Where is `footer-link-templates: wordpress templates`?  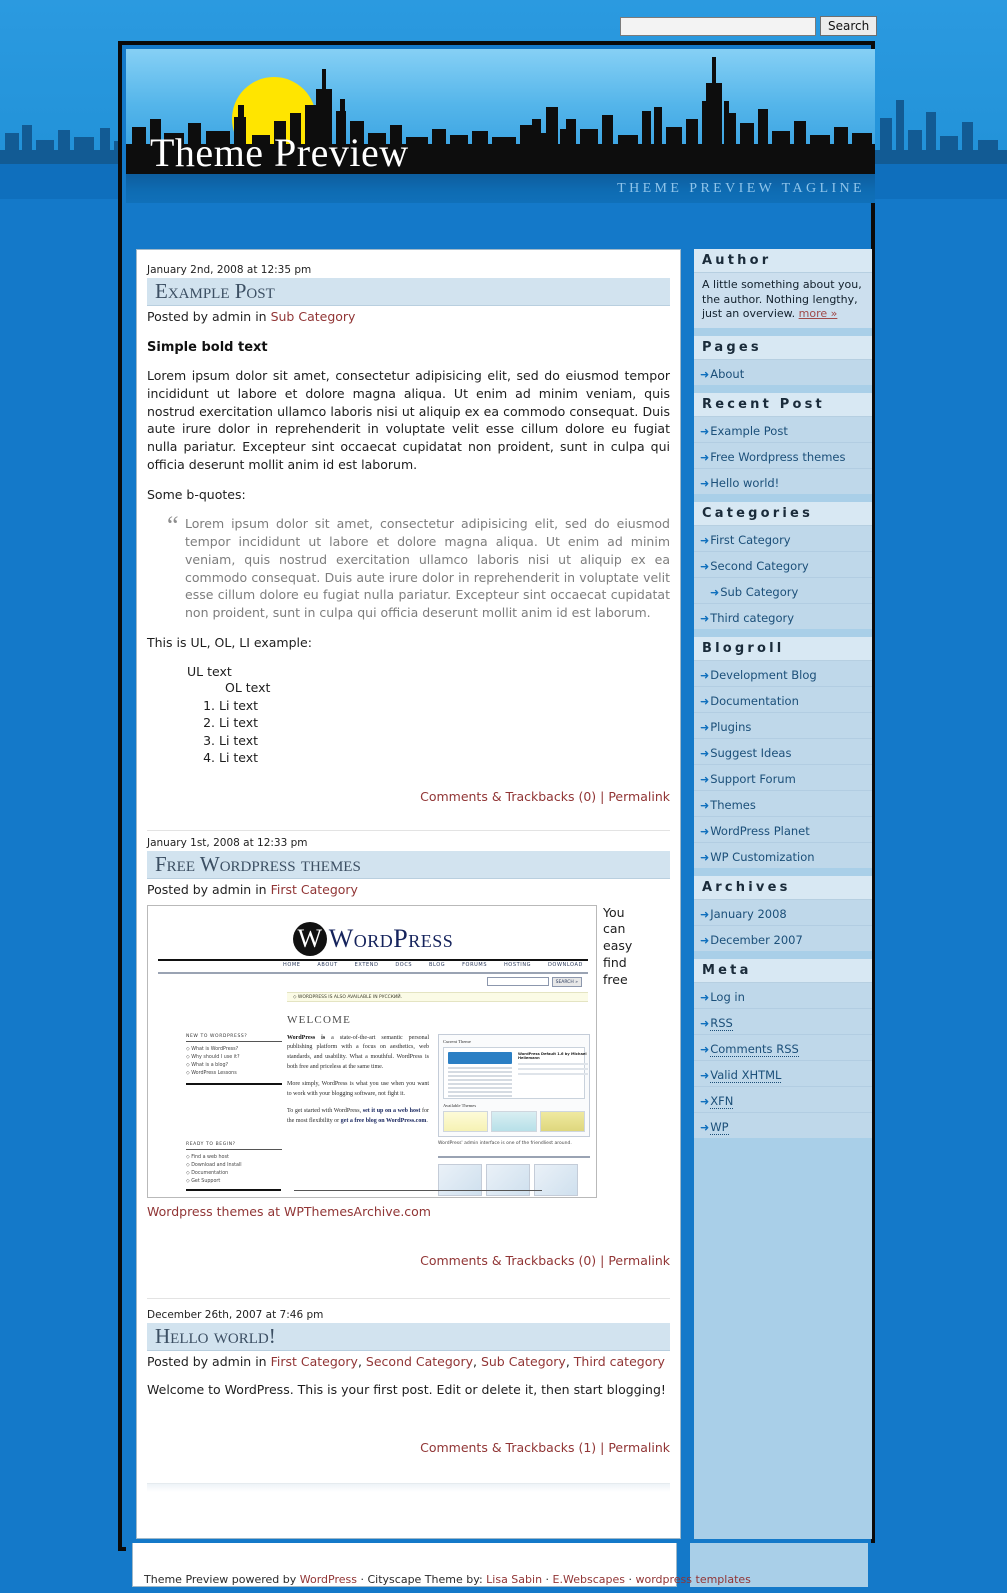
footer-link-templates: wordpress templates is located at coordinates (692, 1579).